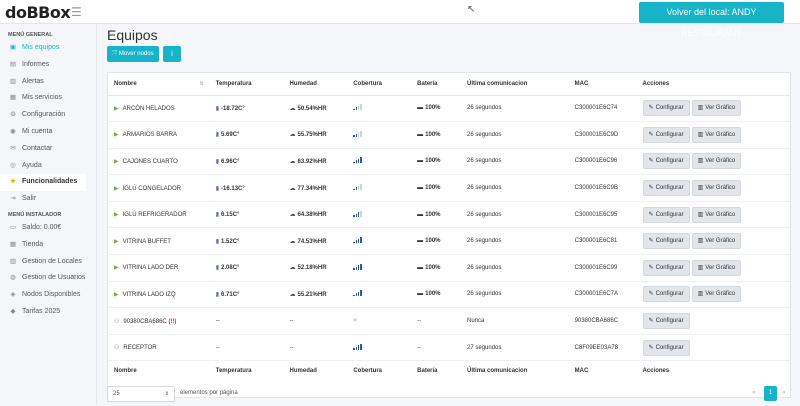 The height and width of the screenshot is (406, 800). What do you see at coordinates (515, 321) in the screenshot?
I see `cell-last-communication: Nunca` at bounding box center [515, 321].